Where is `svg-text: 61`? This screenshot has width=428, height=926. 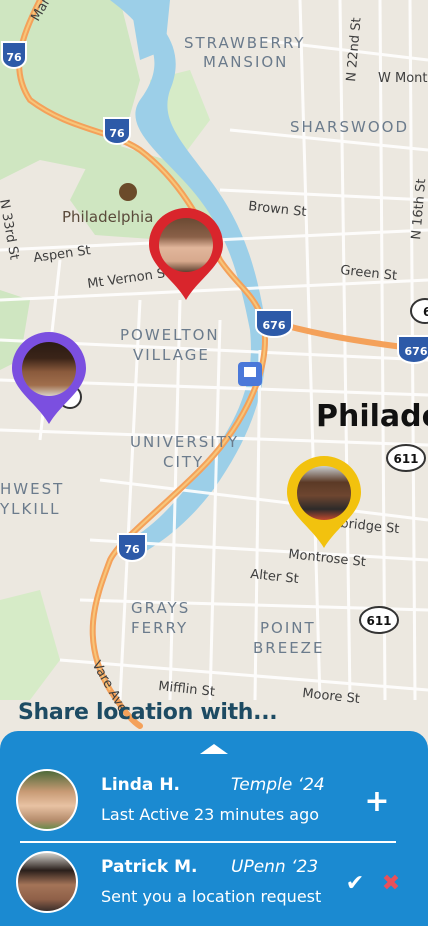 svg-text: 61 is located at coordinates (425, 312).